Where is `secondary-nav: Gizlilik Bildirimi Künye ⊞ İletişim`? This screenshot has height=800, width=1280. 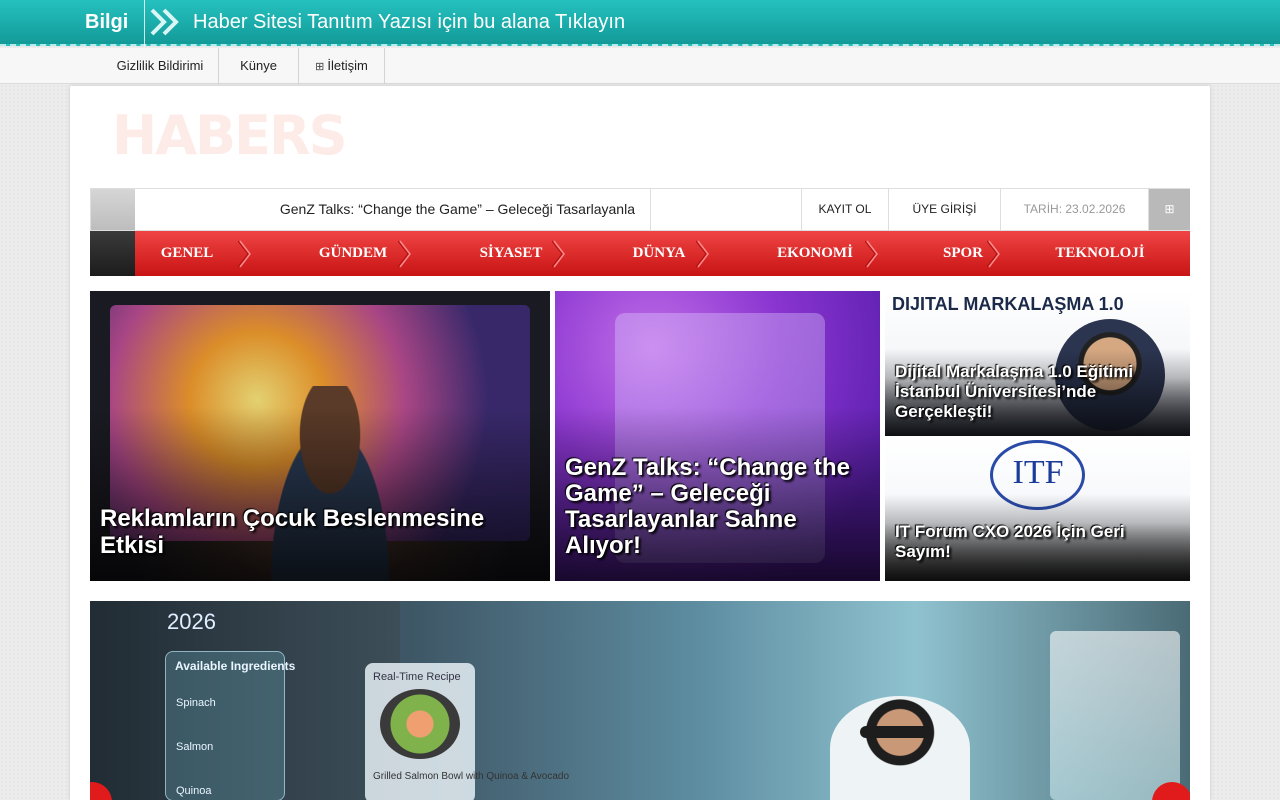
secondary-nav: Gizlilik Bildirimi Künye ⊞ İletişim is located at coordinates (640, 66).